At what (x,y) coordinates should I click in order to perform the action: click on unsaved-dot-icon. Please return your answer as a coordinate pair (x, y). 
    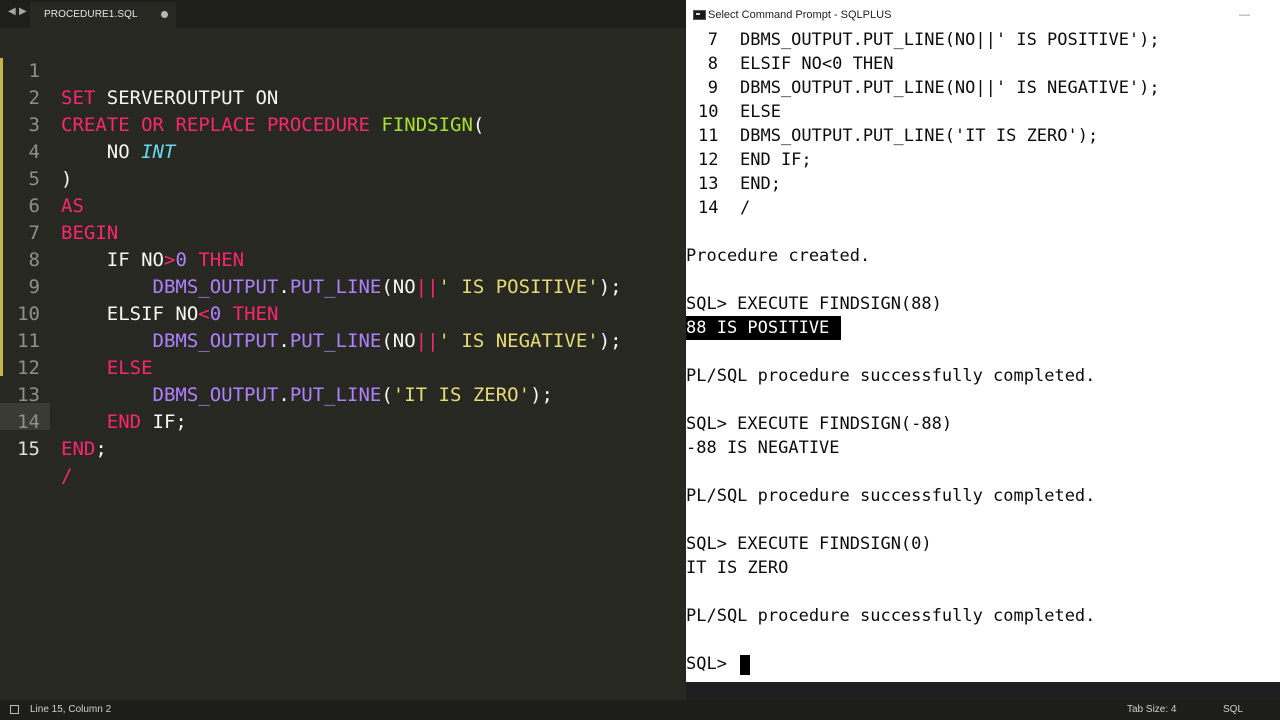
    Looking at the image, I should click on (164, 14).